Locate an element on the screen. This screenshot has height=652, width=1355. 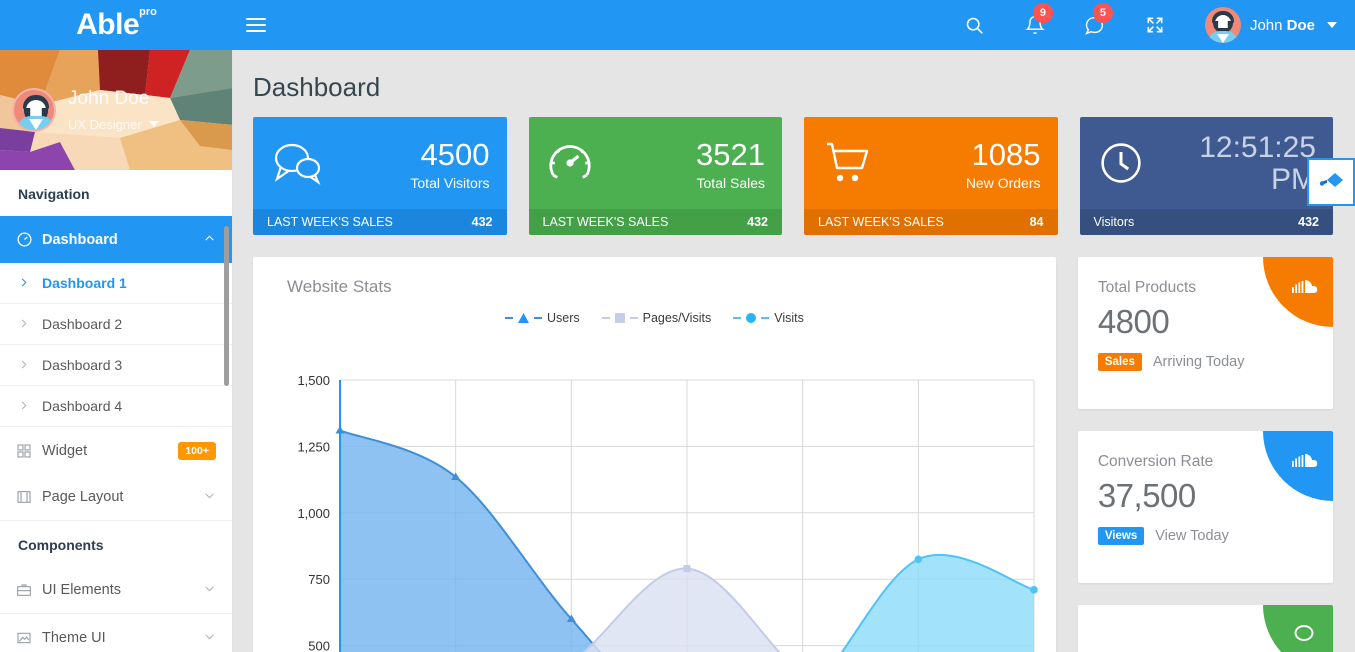
brand-name: Able is located at coordinates (108, 24).